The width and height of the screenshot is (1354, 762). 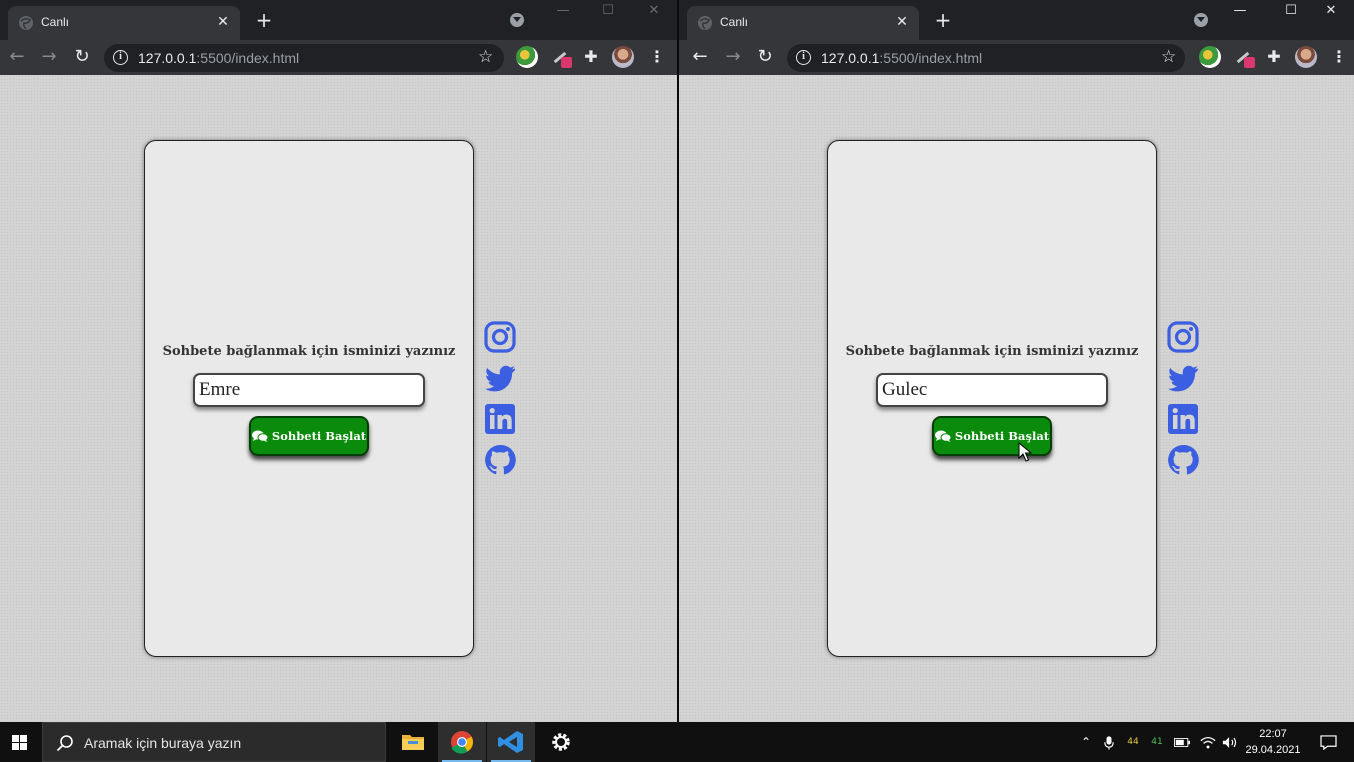 What do you see at coordinates (1157, 742) in the screenshot?
I see `tray-value-2: 41` at bounding box center [1157, 742].